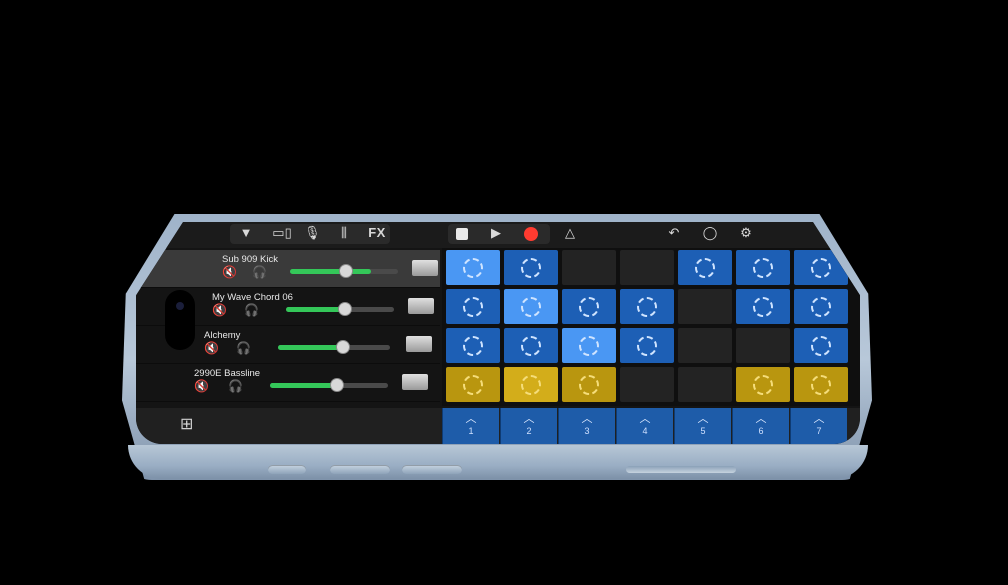  I want to click on column-number: 1, so click(471, 431).